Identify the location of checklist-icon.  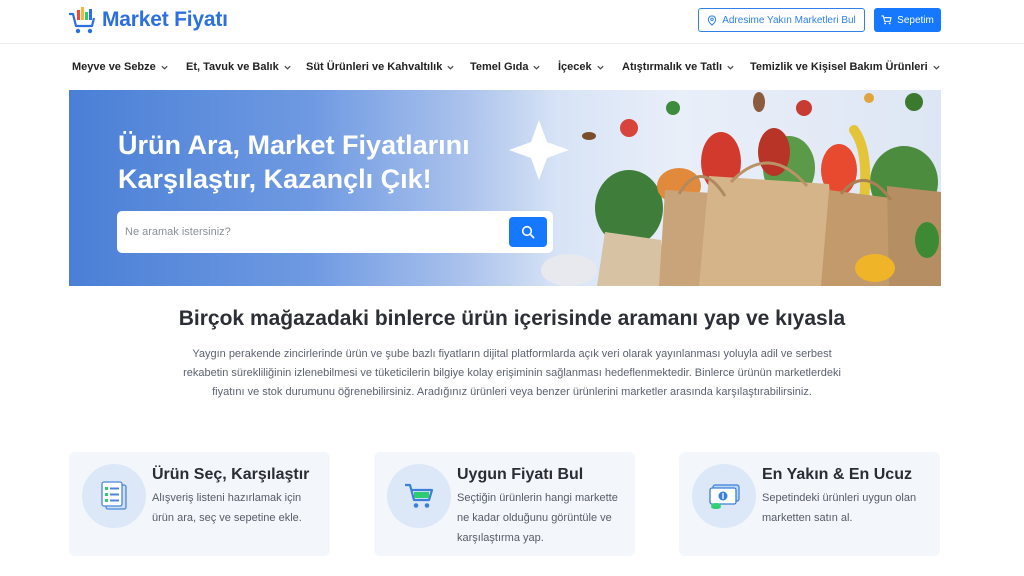
(114, 495).